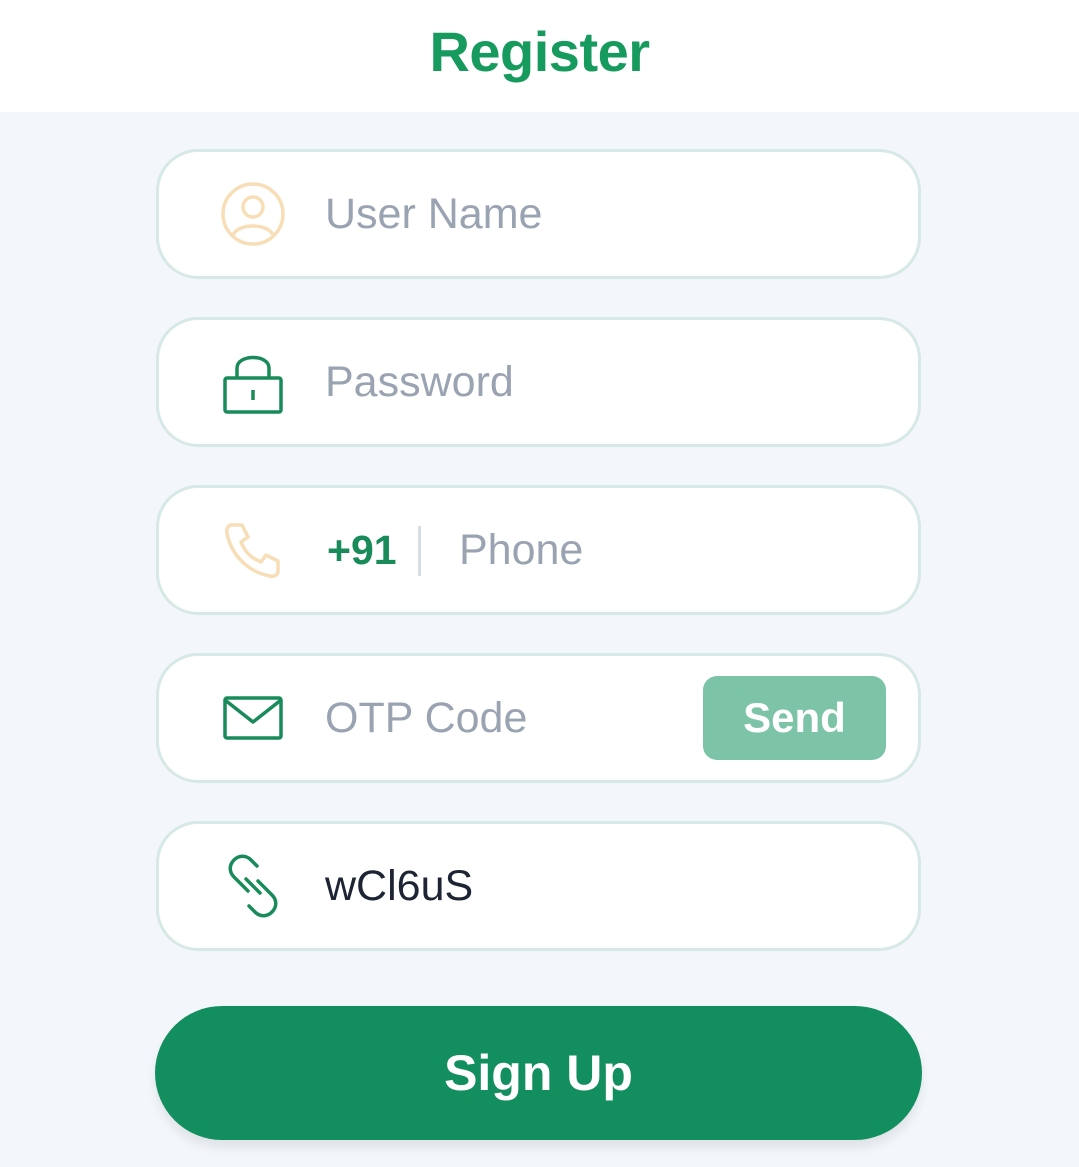  Describe the element at coordinates (253, 550) in the screenshot. I see `phone-icon` at that location.